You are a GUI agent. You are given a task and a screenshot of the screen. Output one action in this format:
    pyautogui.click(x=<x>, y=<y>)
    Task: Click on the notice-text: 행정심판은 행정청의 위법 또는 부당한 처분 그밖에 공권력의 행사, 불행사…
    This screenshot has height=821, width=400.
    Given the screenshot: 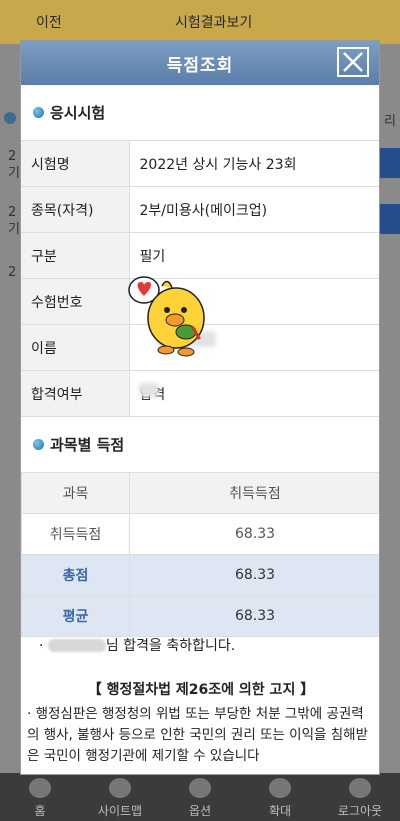 What is the action you would take?
    pyautogui.click(x=197, y=735)
    